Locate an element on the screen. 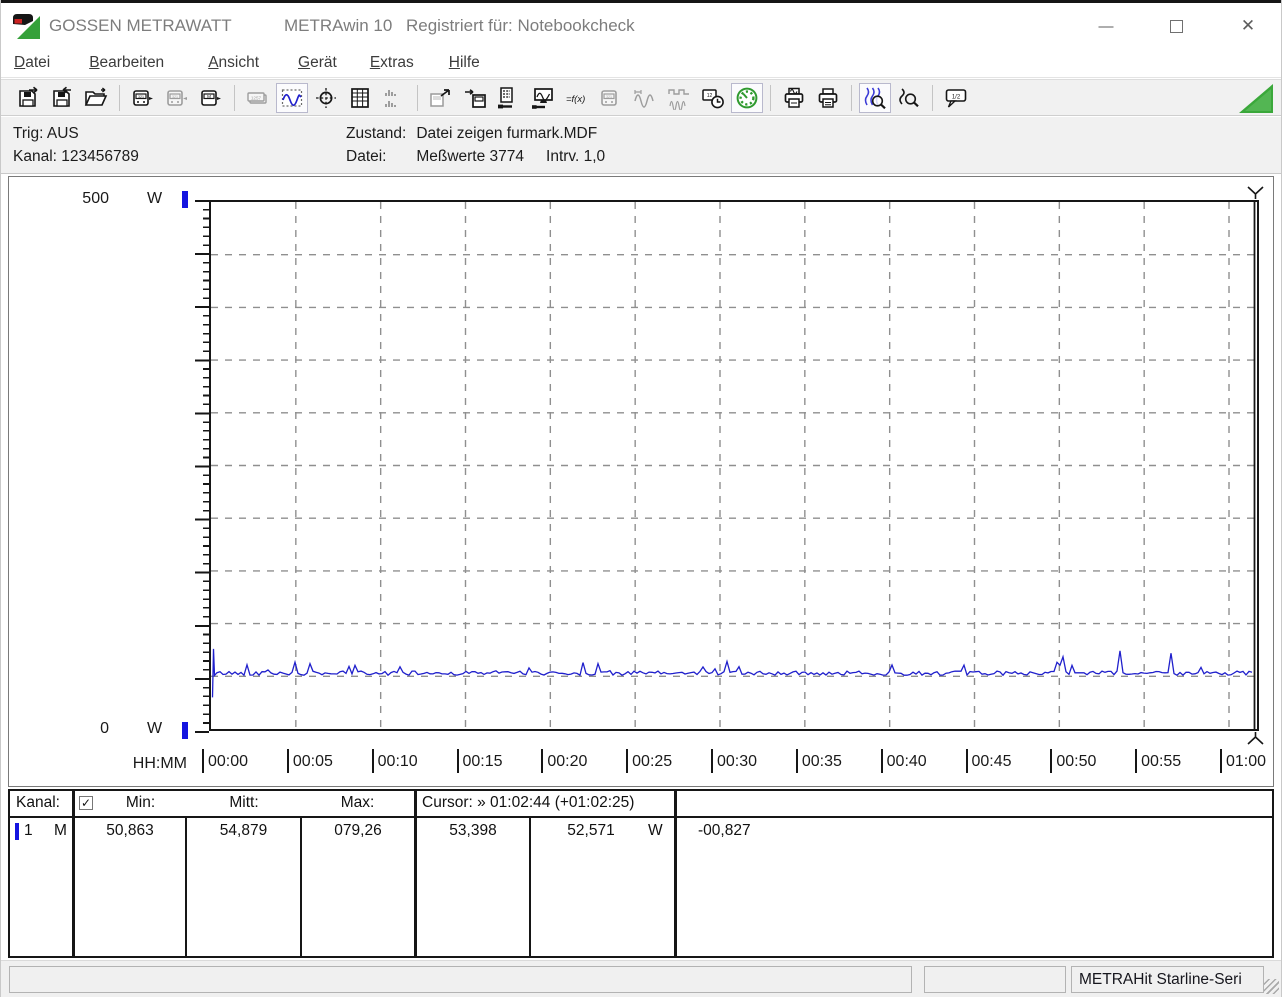 The image size is (1282, 997). print-preview-icon is located at coordinates (794, 98).